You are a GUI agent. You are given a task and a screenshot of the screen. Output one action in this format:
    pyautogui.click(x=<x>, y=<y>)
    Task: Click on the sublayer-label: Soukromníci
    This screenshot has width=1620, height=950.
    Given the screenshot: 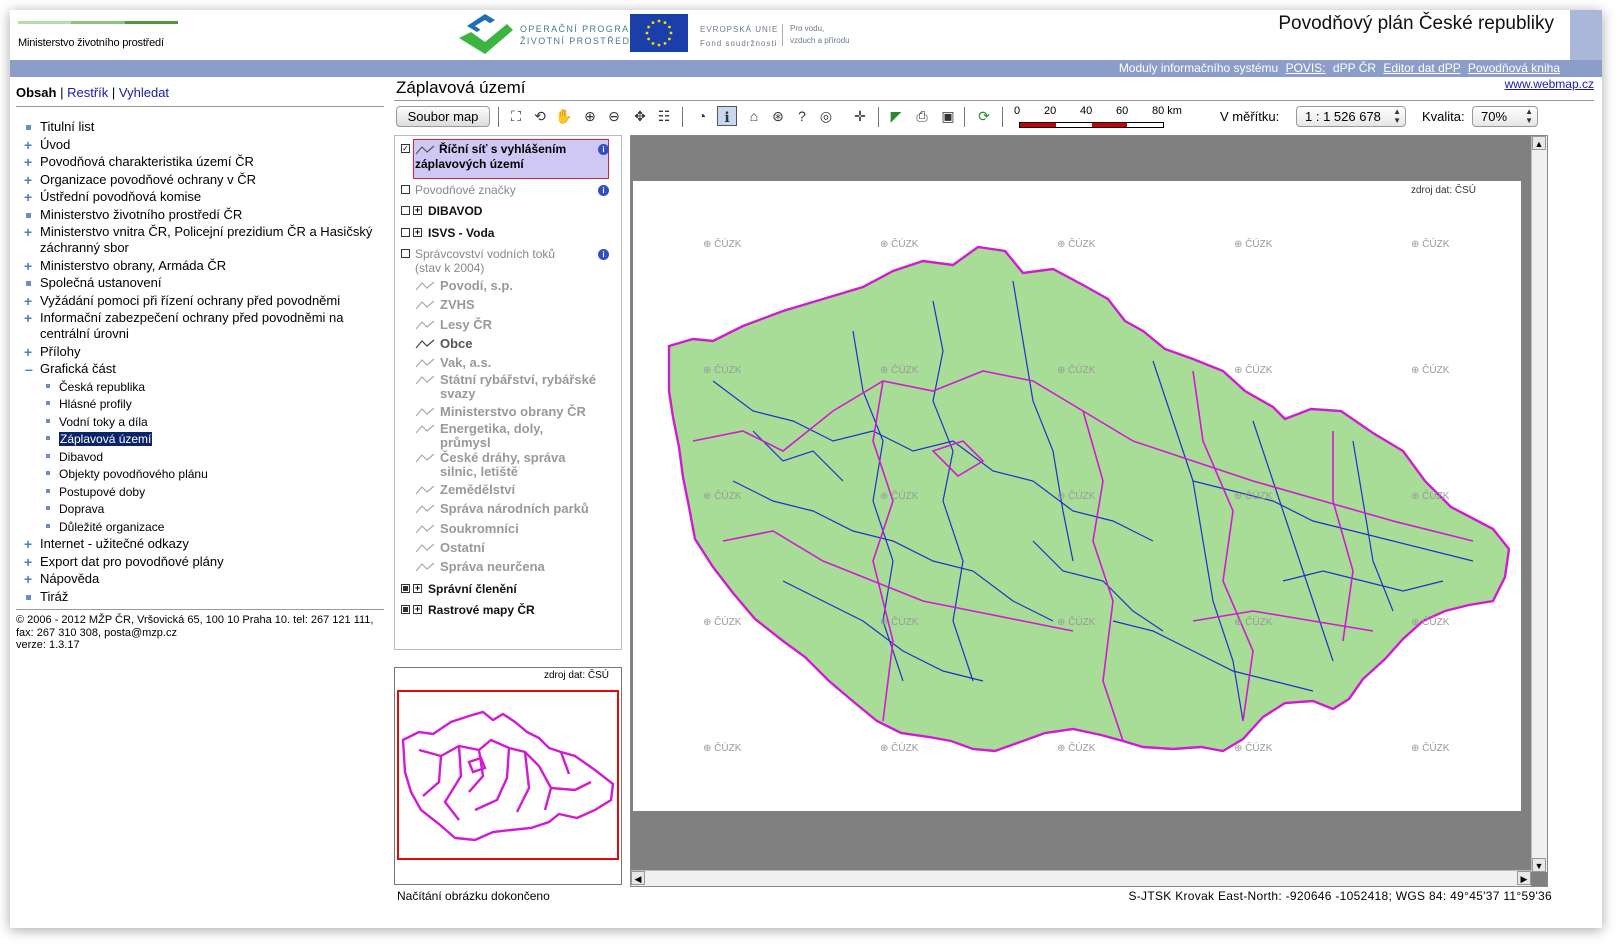 What is the action you would take?
    pyautogui.click(x=479, y=528)
    